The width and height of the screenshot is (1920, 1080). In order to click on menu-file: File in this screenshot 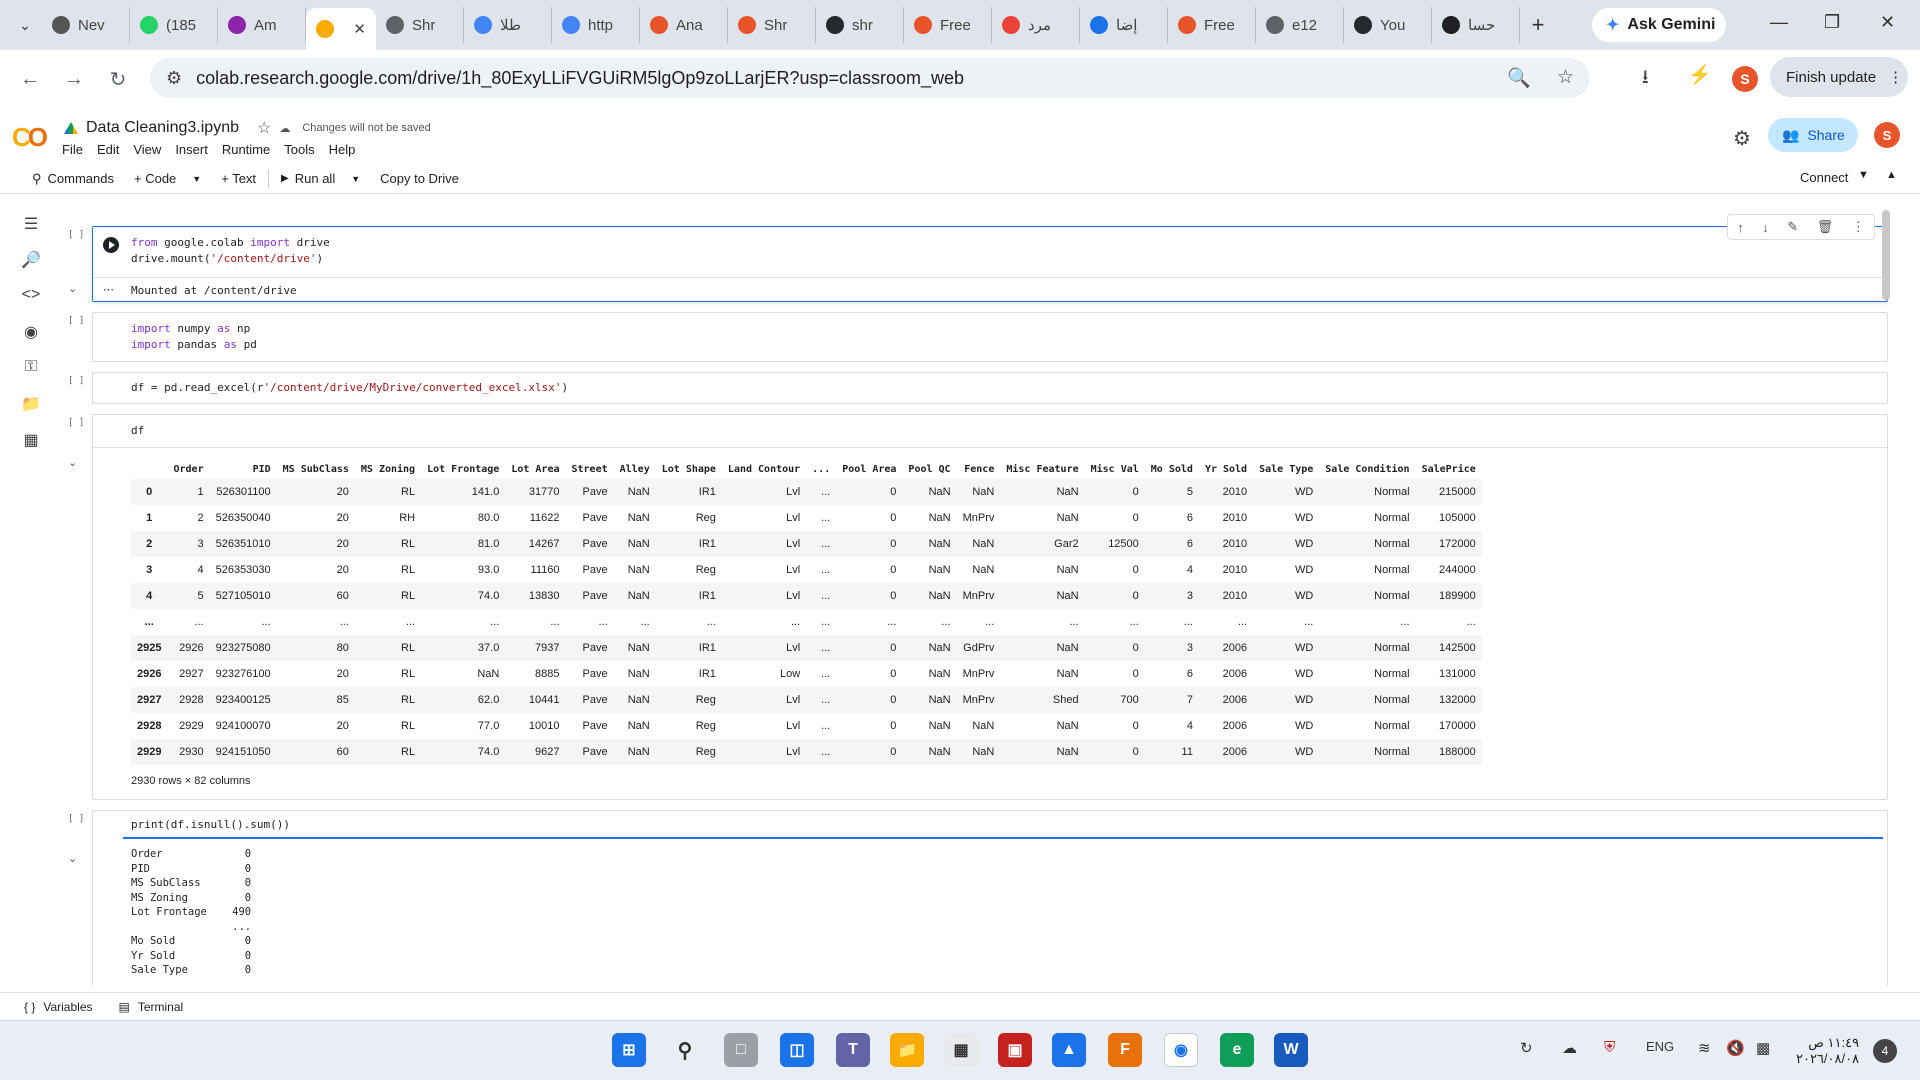, I will do `click(72, 149)`.